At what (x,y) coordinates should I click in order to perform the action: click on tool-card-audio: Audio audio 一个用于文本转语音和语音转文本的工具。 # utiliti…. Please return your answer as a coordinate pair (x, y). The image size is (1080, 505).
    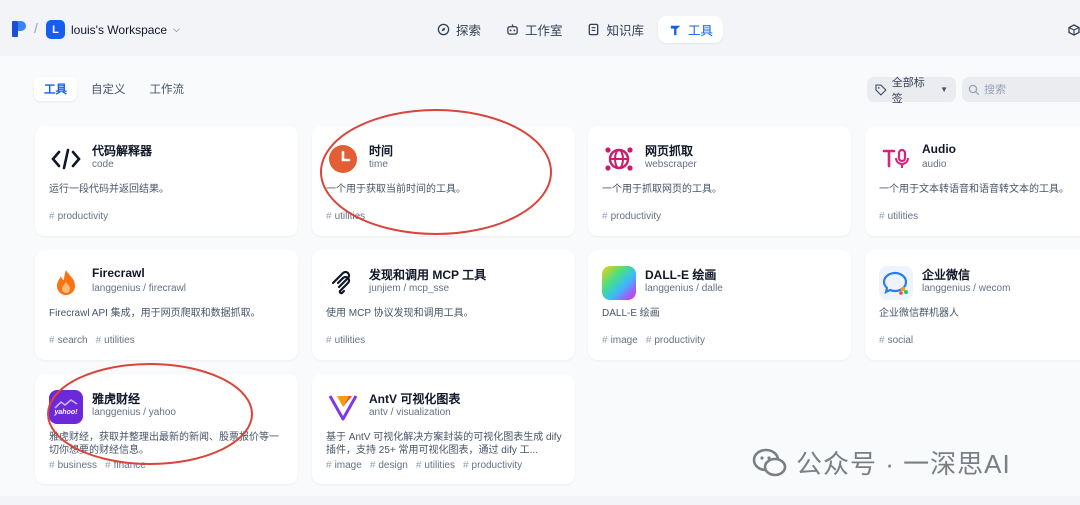
    Looking at the image, I should click on (972, 181).